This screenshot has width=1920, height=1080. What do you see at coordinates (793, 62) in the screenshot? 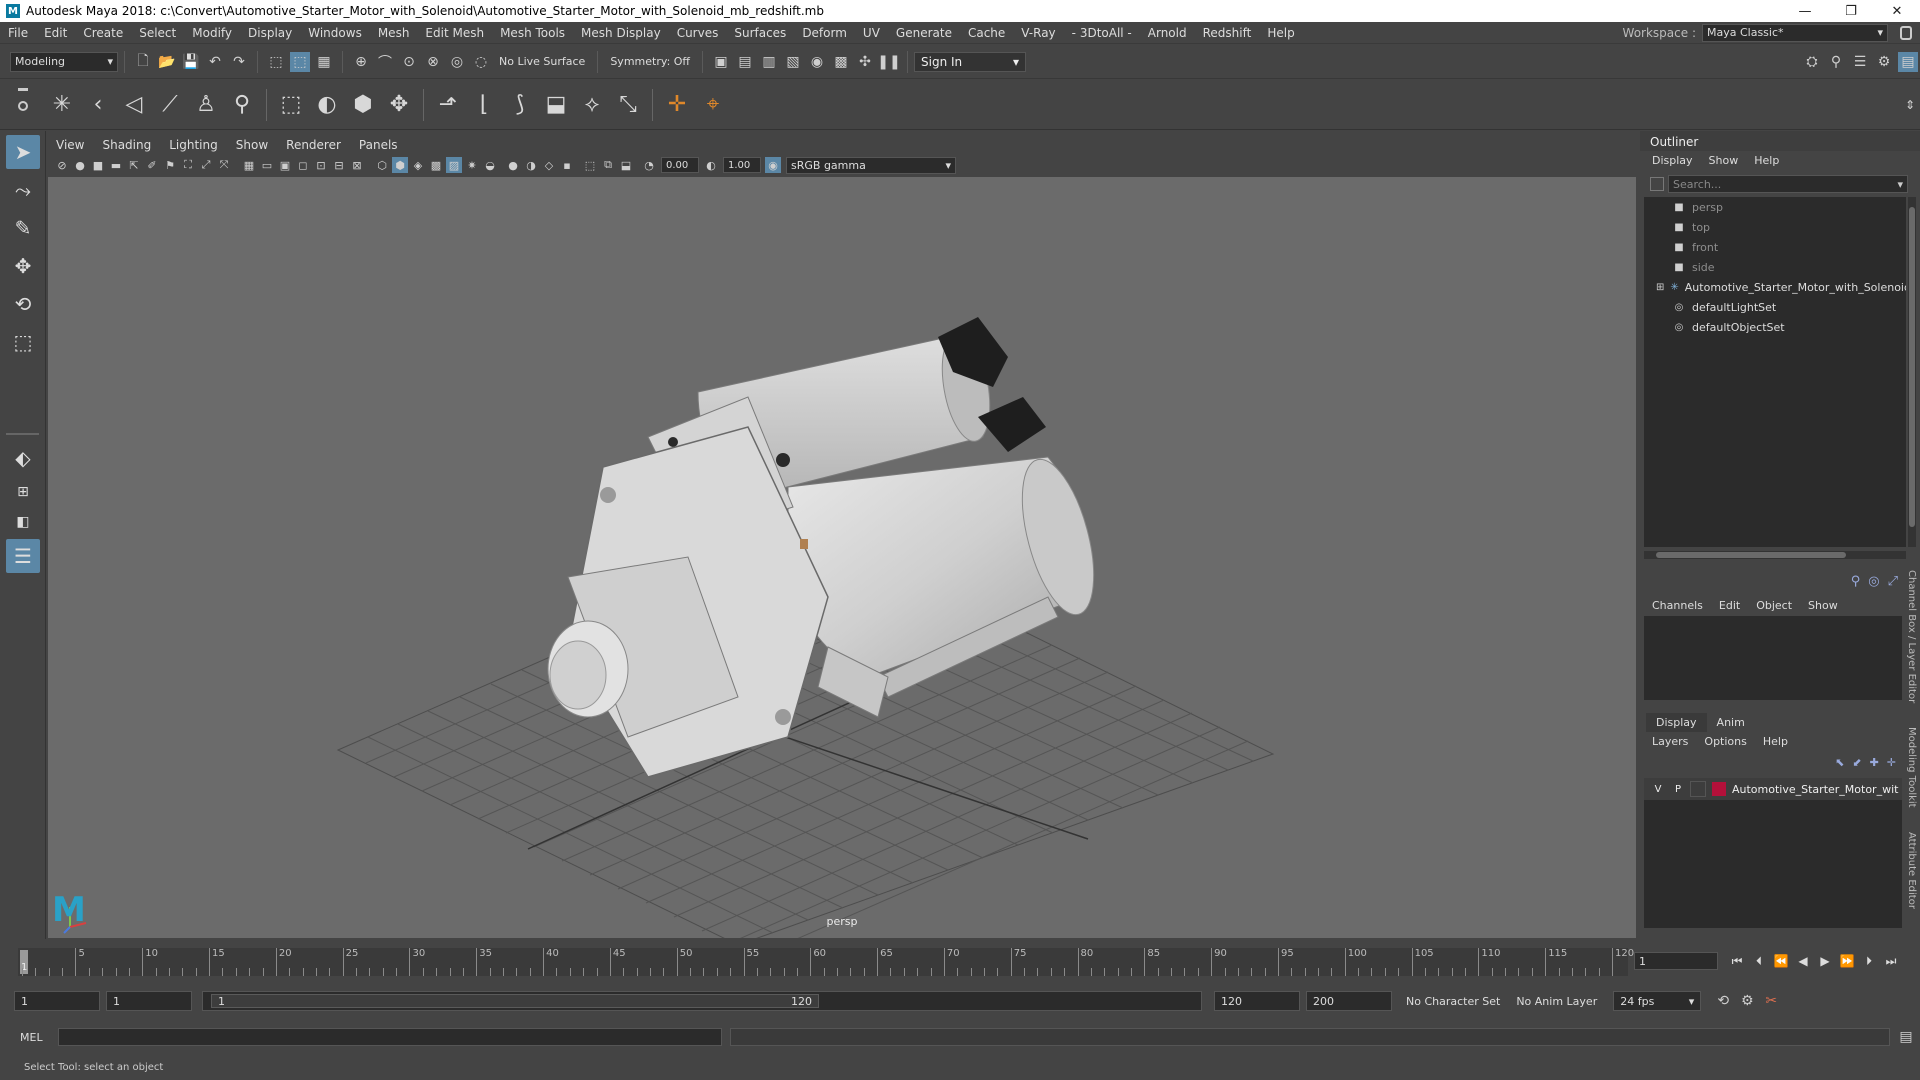
I see `render-settings-icon: ▧` at bounding box center [793, 62].